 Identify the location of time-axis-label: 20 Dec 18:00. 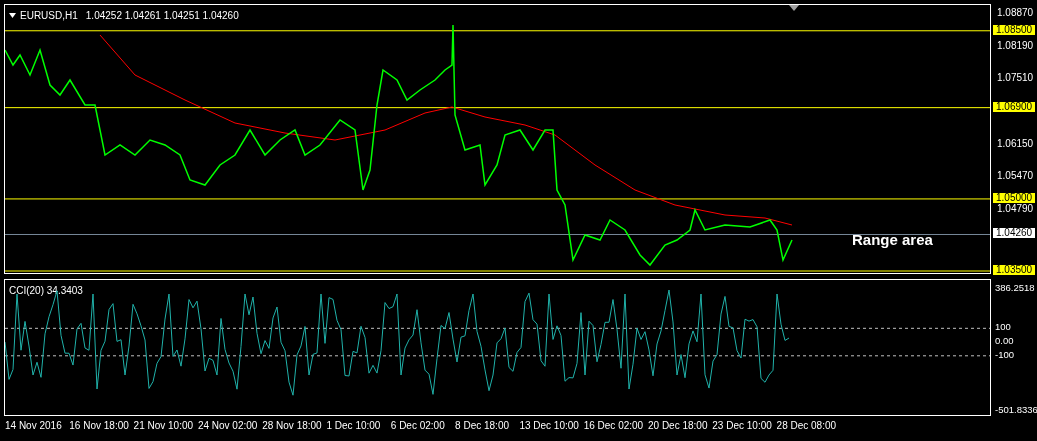
(678, 426).